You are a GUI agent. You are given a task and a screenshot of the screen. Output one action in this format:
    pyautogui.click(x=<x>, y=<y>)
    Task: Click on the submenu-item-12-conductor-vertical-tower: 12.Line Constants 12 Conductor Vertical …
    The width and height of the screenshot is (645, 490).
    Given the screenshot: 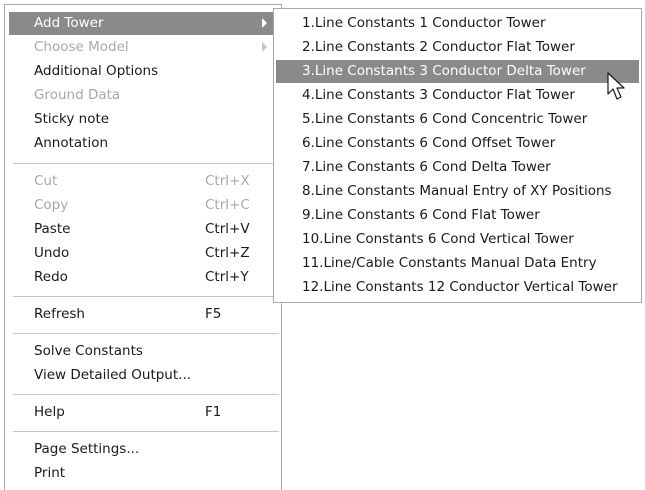 What is the action you would take?
    pyautogui.click(x=457, y=287)
    